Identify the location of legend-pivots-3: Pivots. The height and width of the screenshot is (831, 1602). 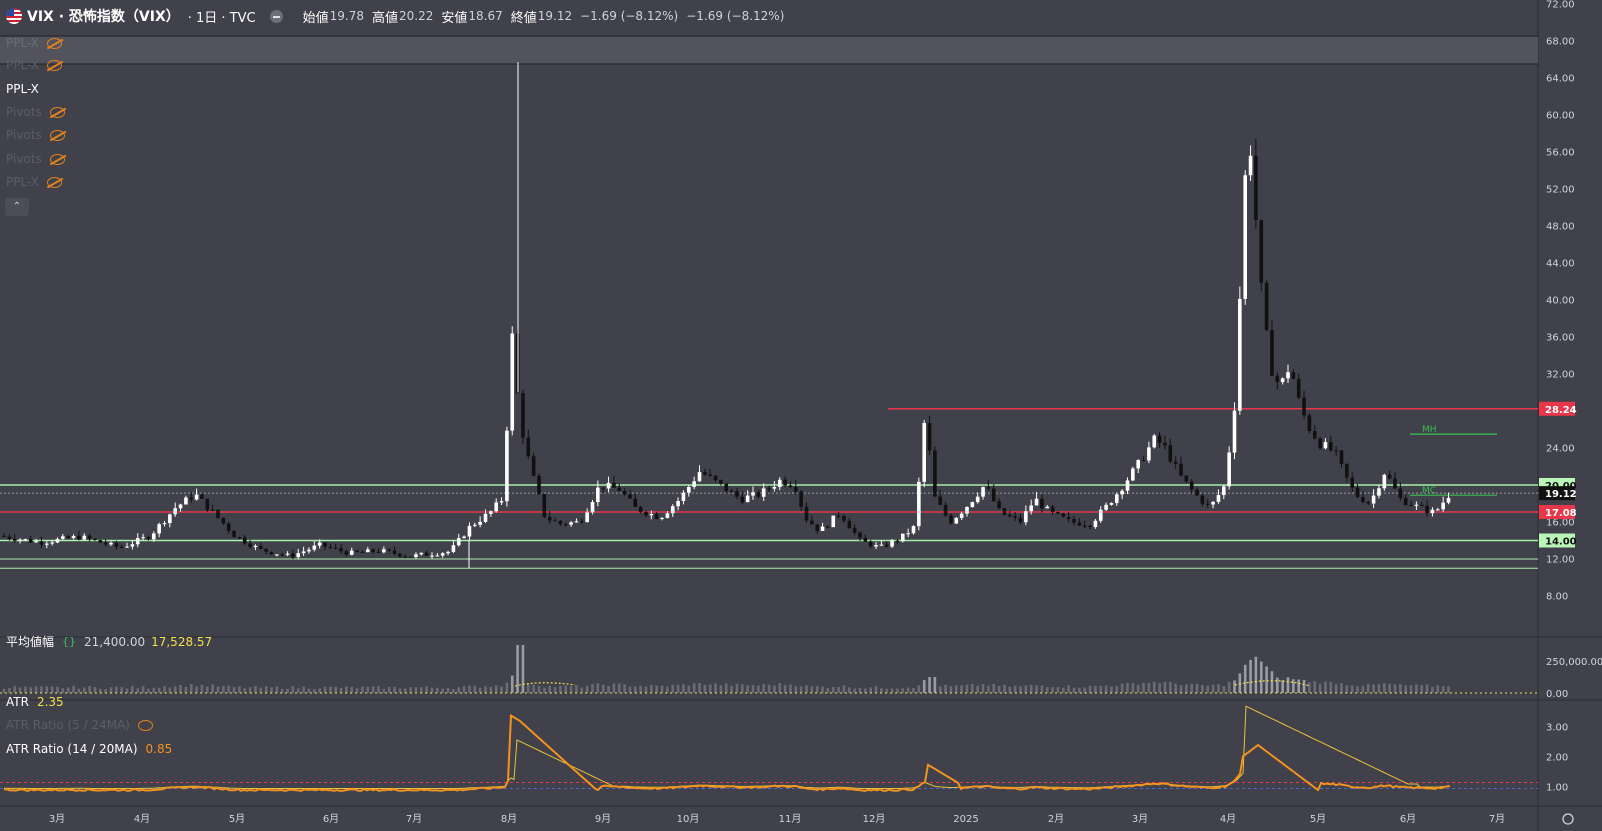
(35, 159).